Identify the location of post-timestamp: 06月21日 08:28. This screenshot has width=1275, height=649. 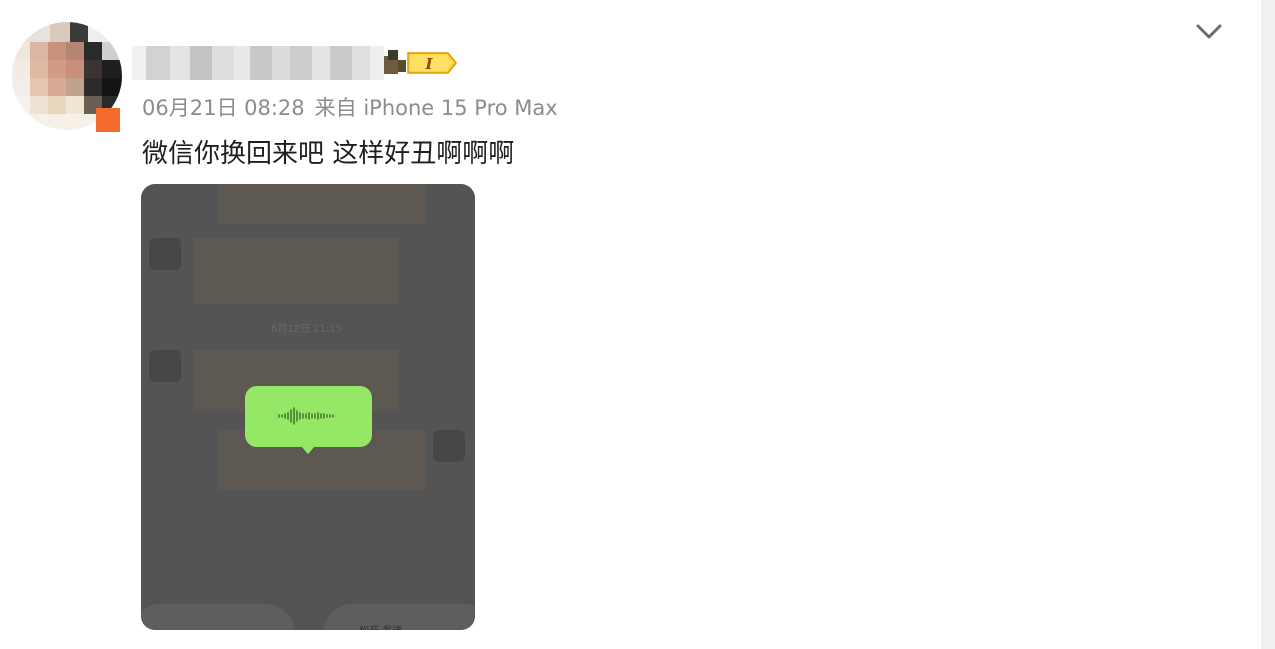
(223, 108).